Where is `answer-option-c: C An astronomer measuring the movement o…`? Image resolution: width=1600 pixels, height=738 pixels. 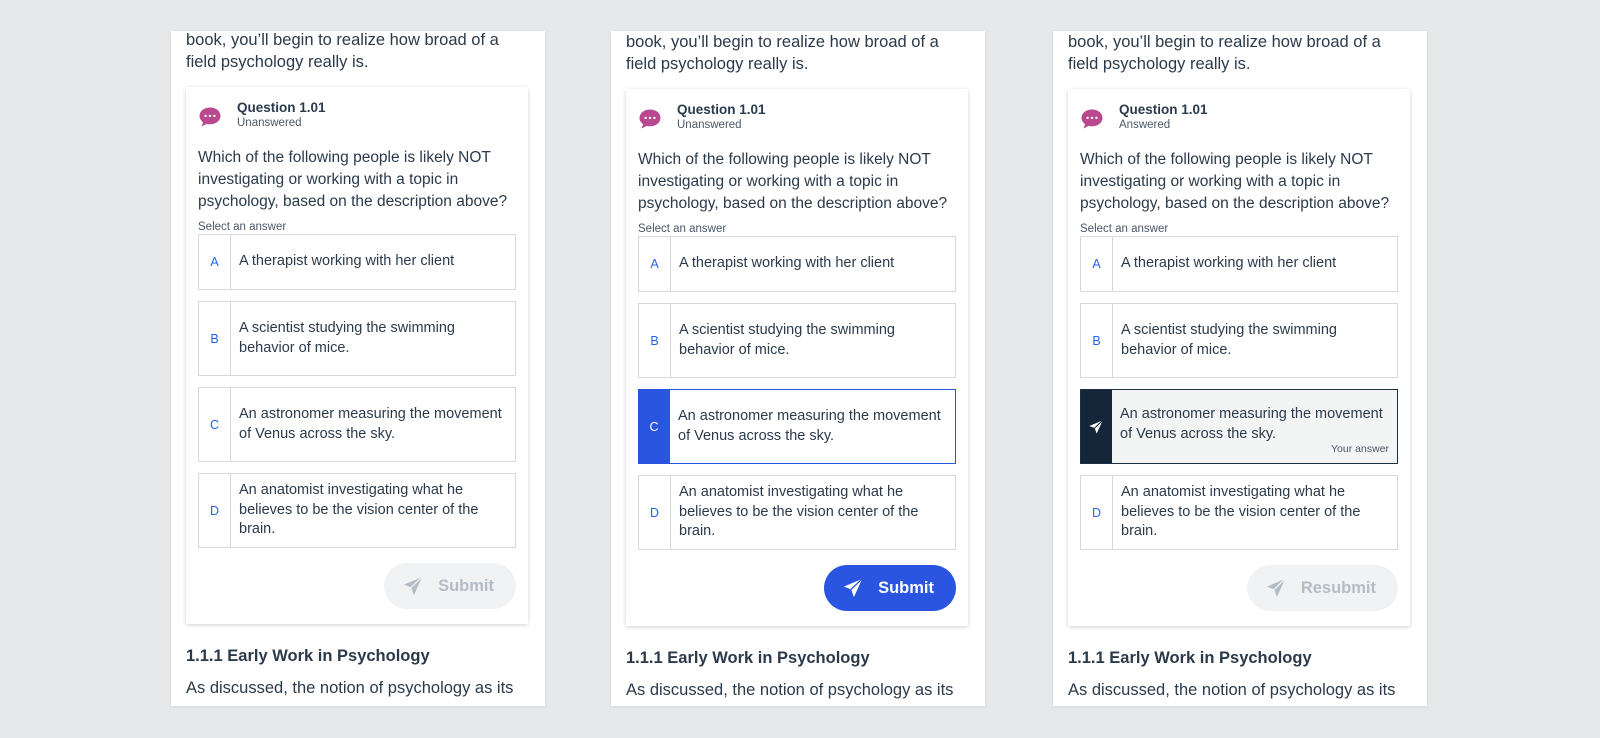
answer-option-c: C An astronomer measuring the movement o… is located at coordinates (357, 424).